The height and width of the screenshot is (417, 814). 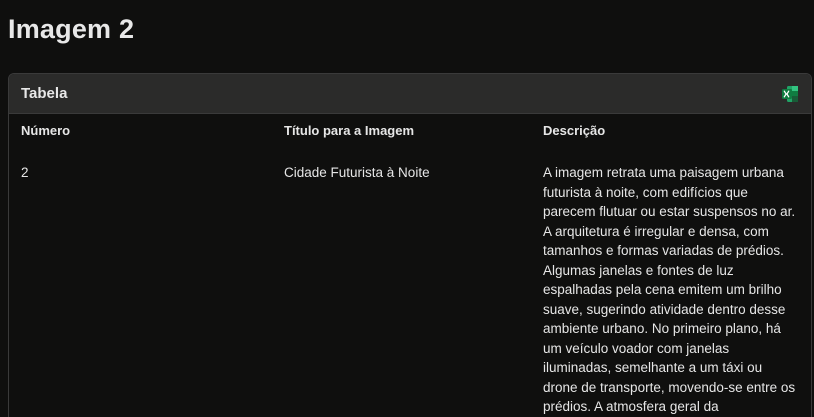 I want to click on excel-icon, so click(x=790, y=94).